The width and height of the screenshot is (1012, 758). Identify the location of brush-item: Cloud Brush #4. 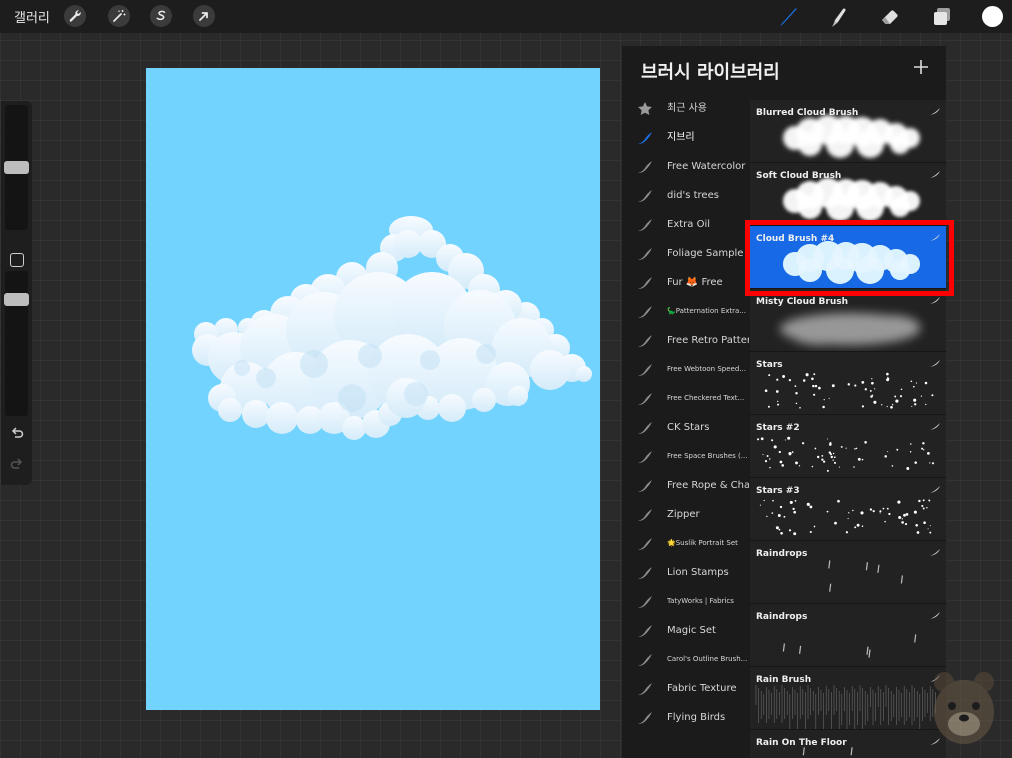
(848, 257).